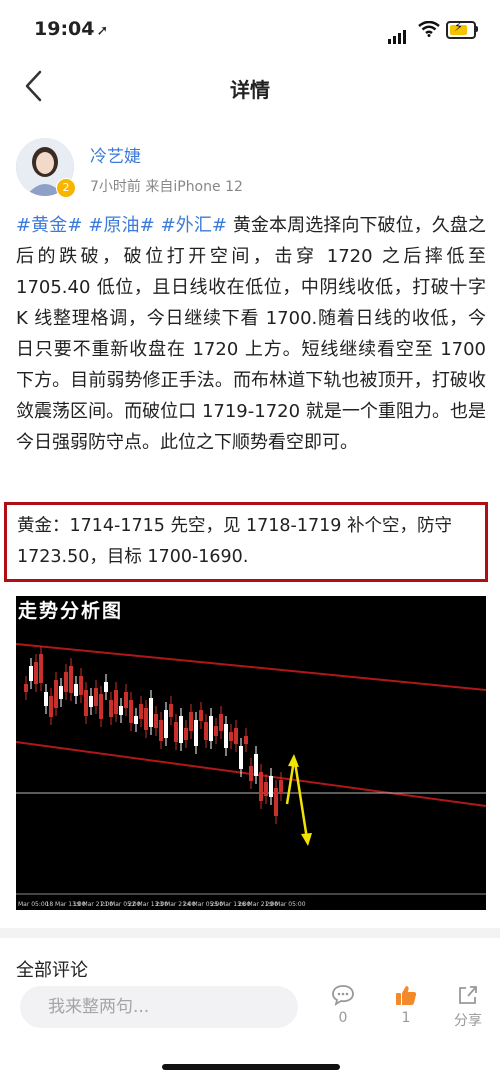 The image size is (500, 1082). I want to click on share-label: 分享, so click(468, 1021).